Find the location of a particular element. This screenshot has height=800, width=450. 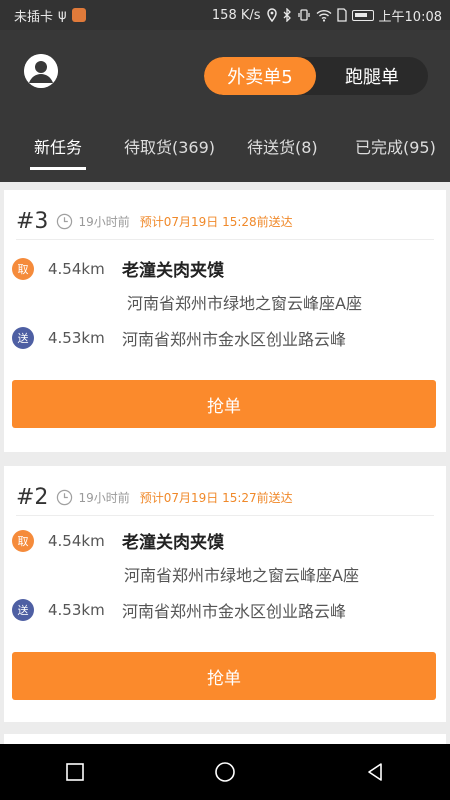

app-notification-icon is located at coordinates (78, 15).